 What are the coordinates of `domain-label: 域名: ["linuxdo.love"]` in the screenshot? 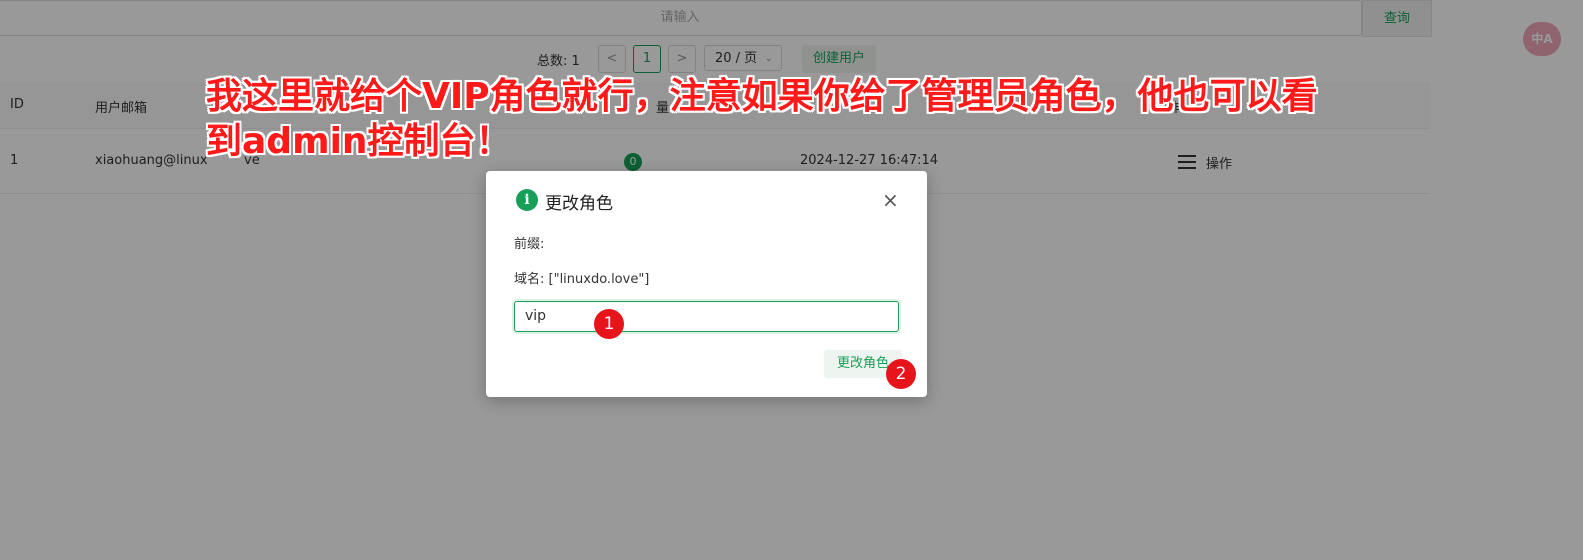 It's located at (582, 279).